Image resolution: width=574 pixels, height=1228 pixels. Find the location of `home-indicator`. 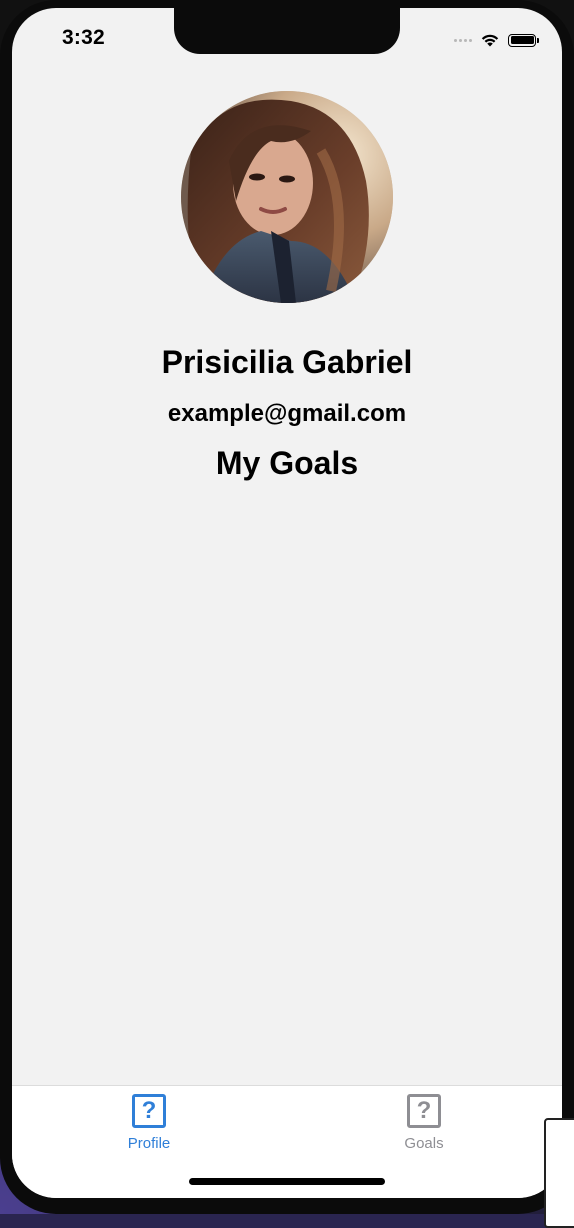

home-indicator is located at coordinates (287, 1181).